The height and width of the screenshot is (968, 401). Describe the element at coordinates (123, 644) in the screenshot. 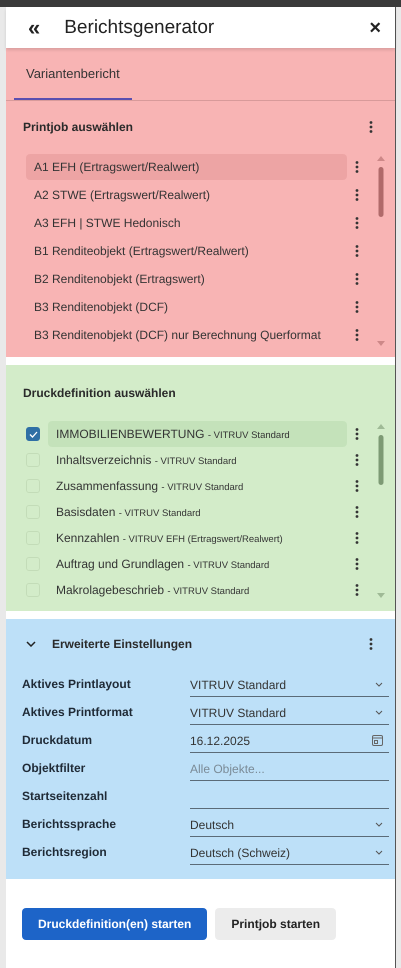

I see `section-title: Erweiterte Einstellungen` at that location.